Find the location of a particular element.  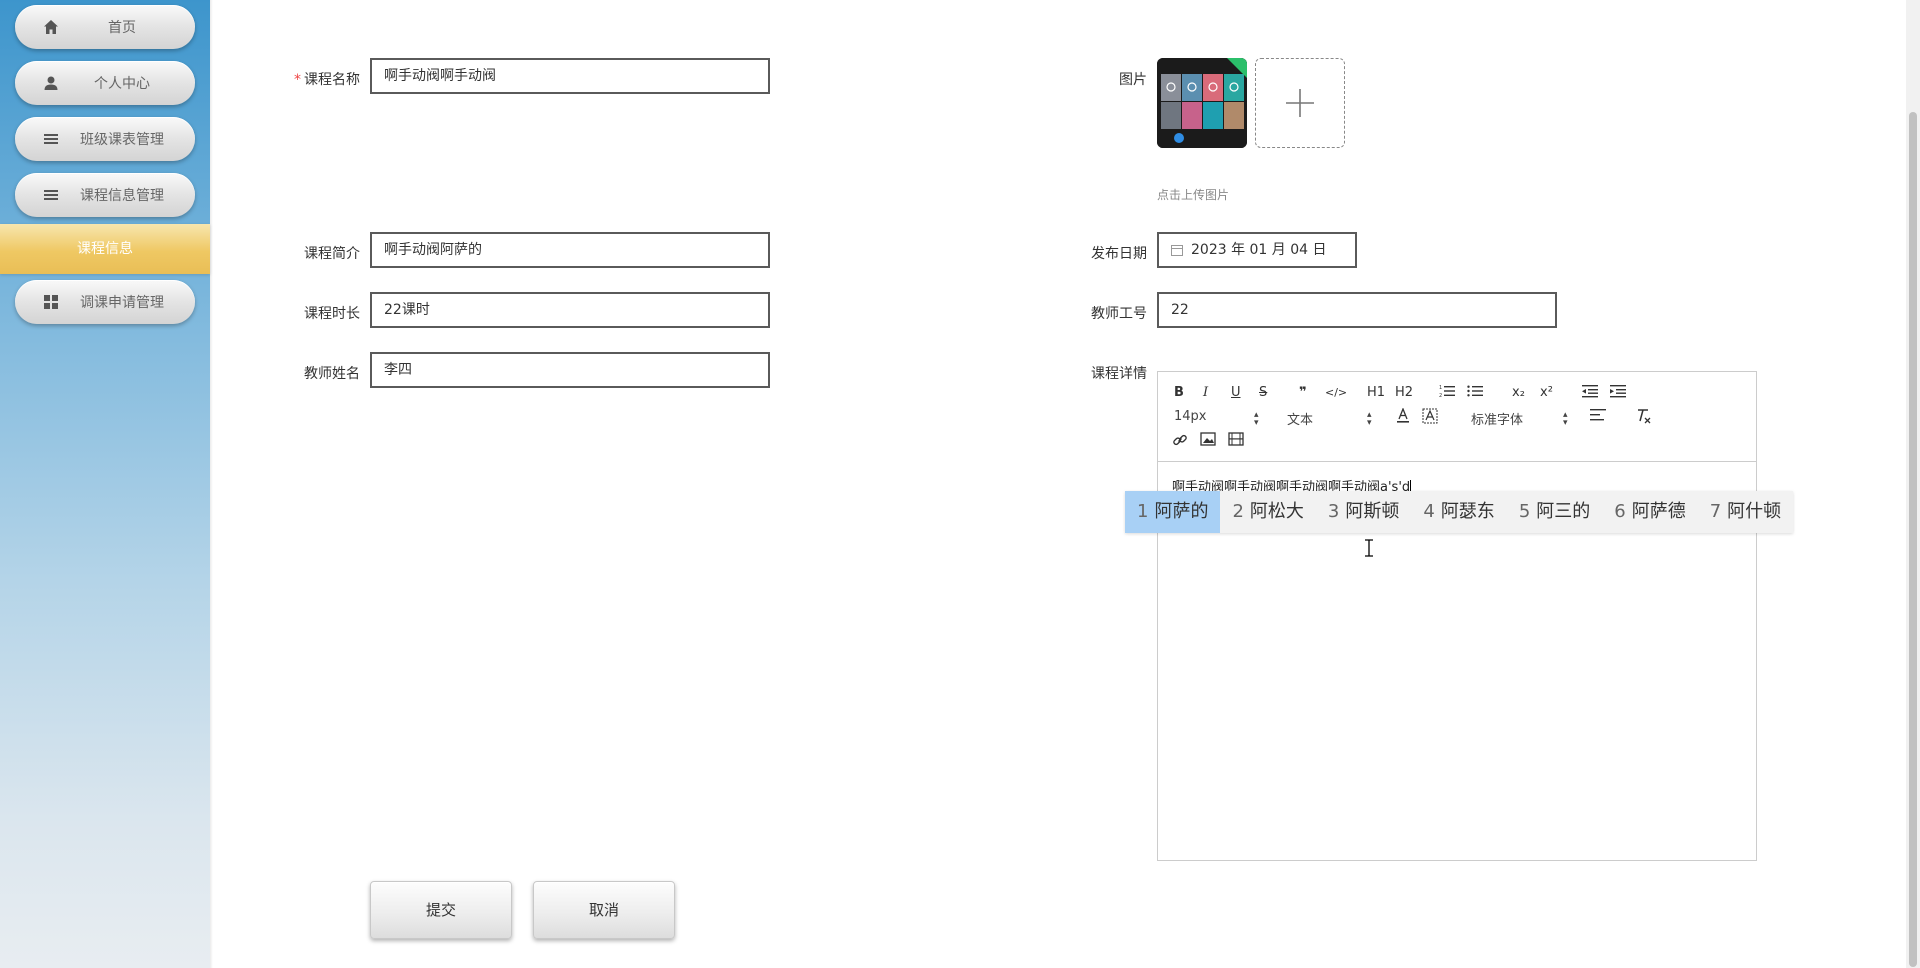

background-color-icon is located at coordinates (1430, 419).